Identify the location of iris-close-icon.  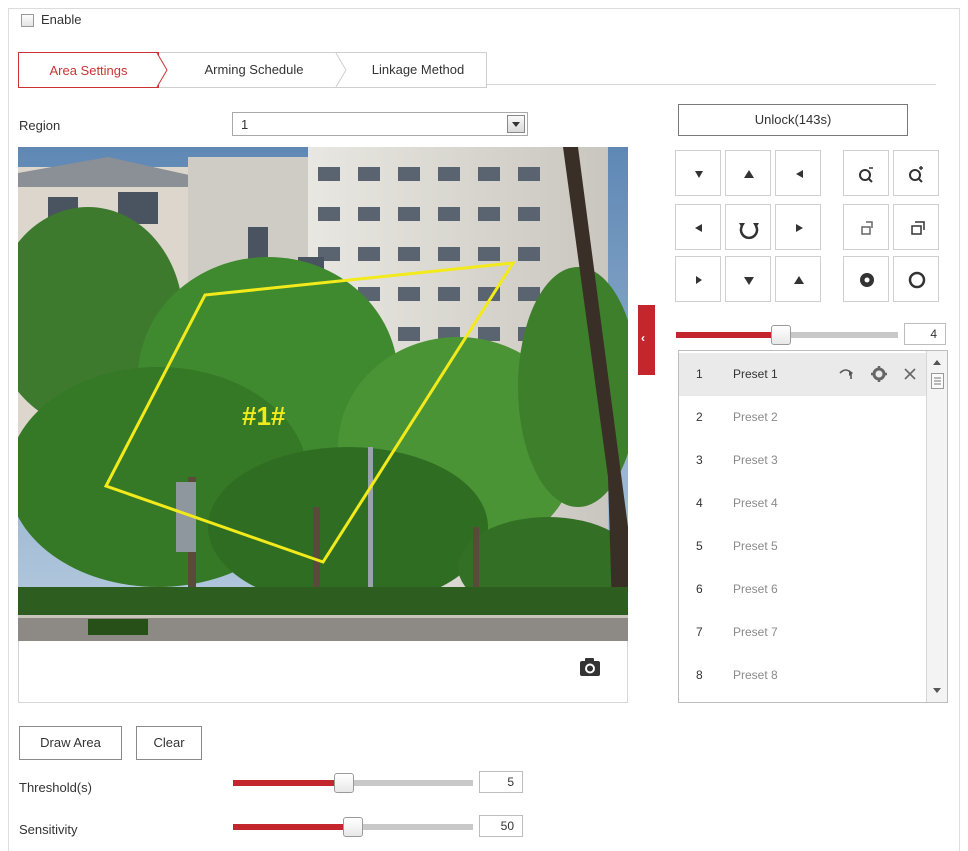
(867, 280).